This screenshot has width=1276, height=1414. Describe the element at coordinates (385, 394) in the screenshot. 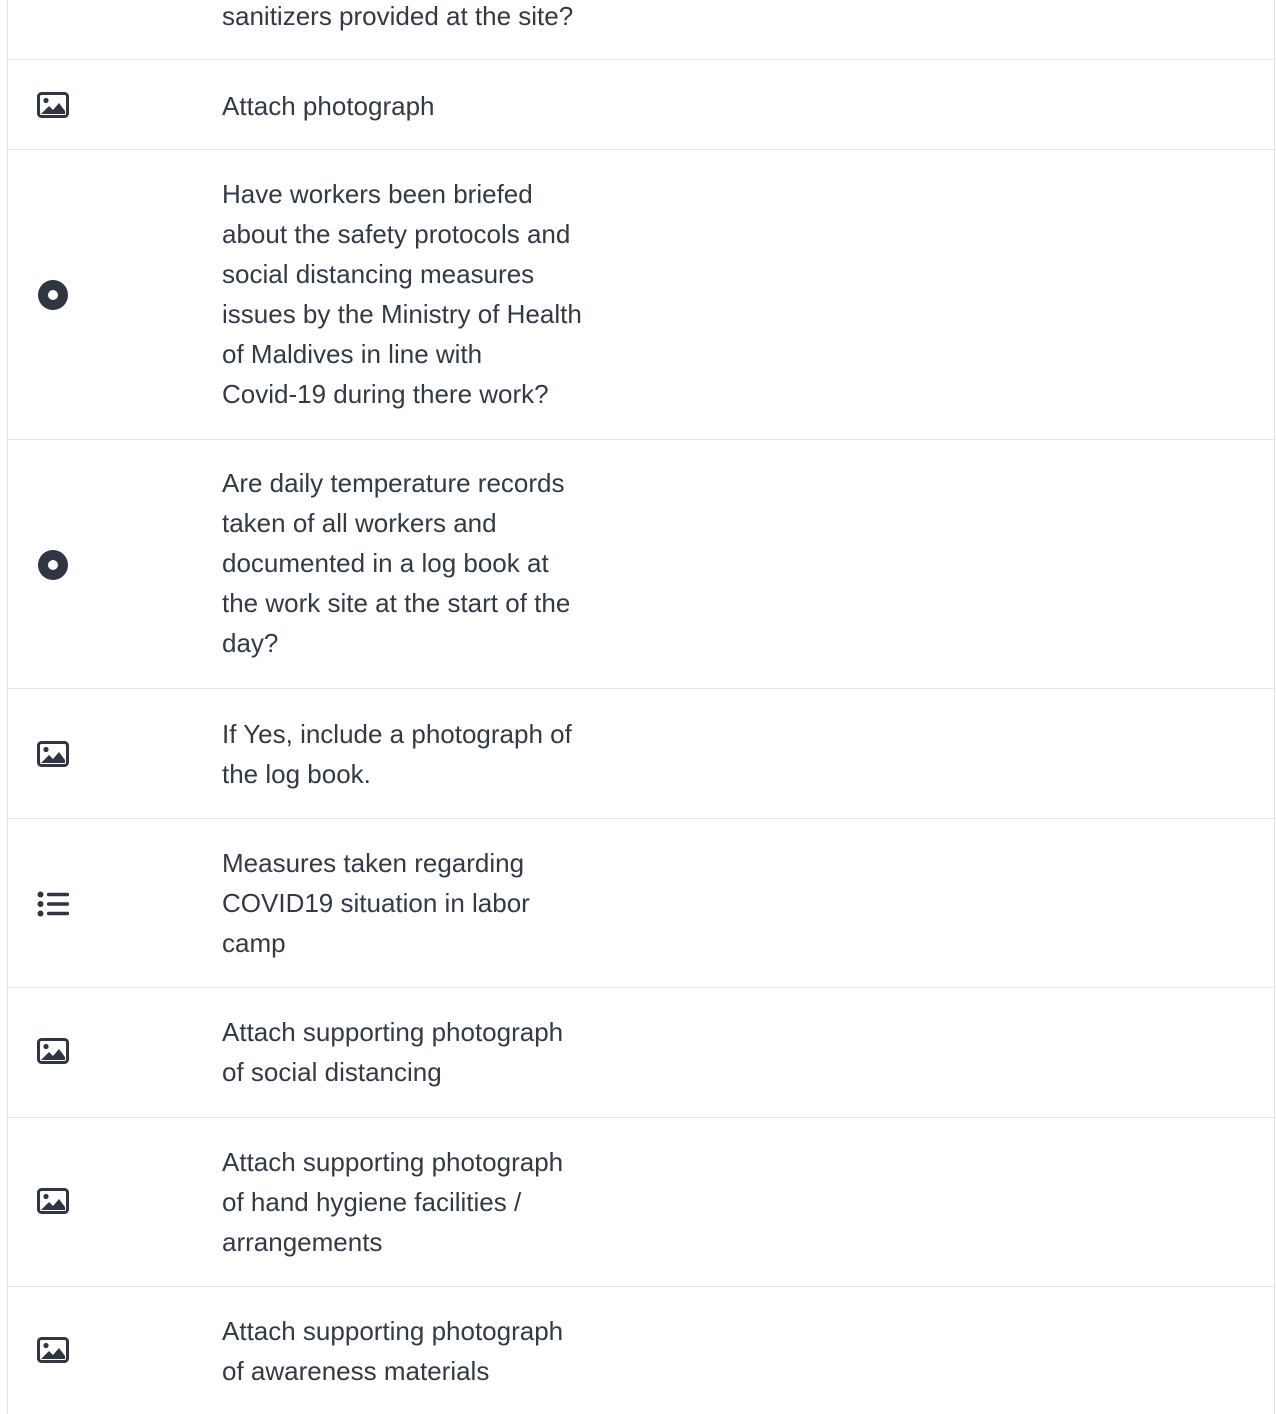

I see `label-line: Covid-19 during there work?` at that location.